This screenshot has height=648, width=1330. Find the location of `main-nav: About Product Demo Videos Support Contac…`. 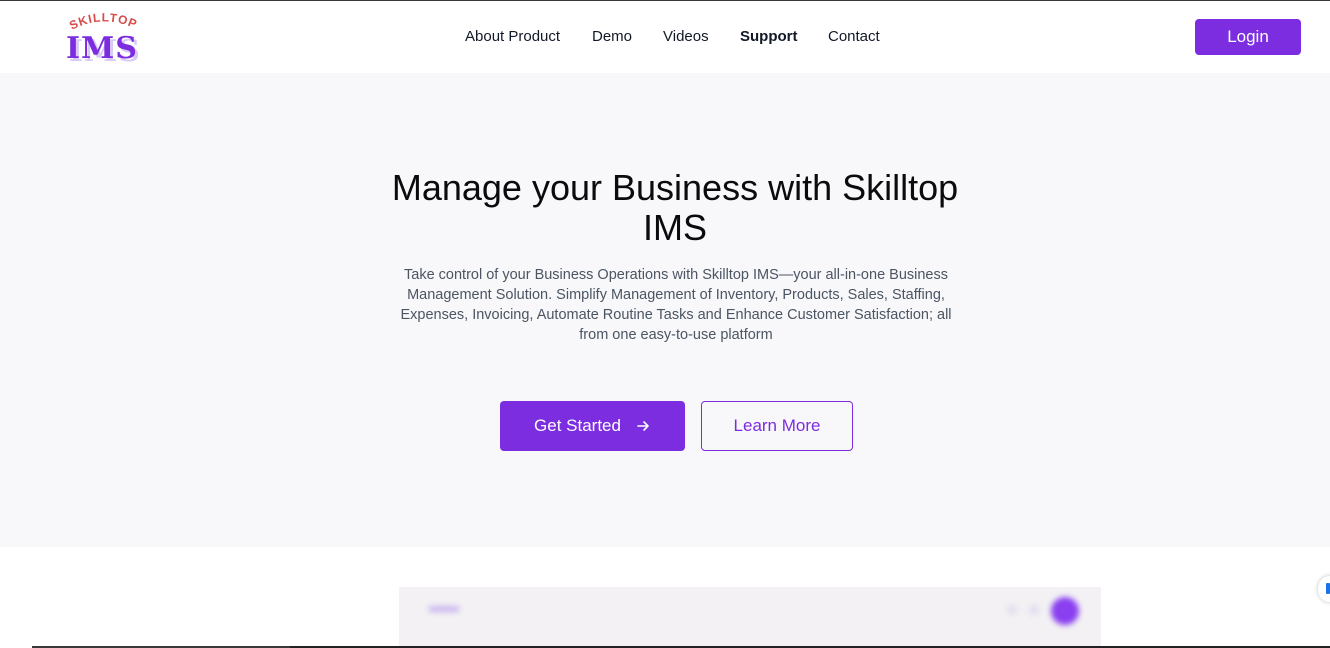

main-nav: About Product Demo Videos Support Contac… is located at coordinates (665, 37).